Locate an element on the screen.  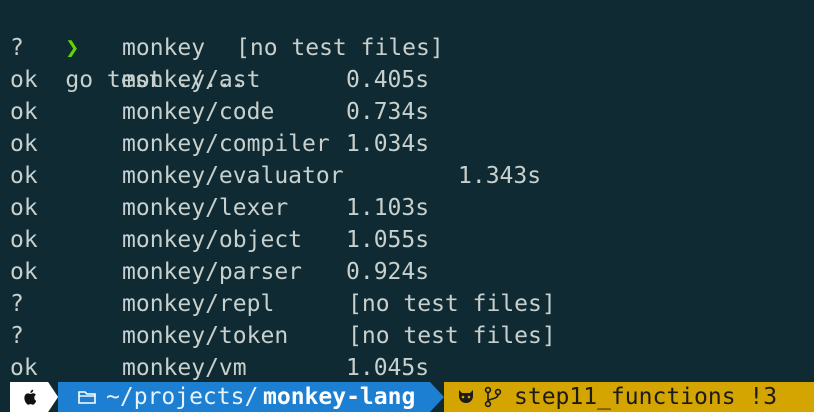
test-result: 1.055s is located at coordinates (388, 240).